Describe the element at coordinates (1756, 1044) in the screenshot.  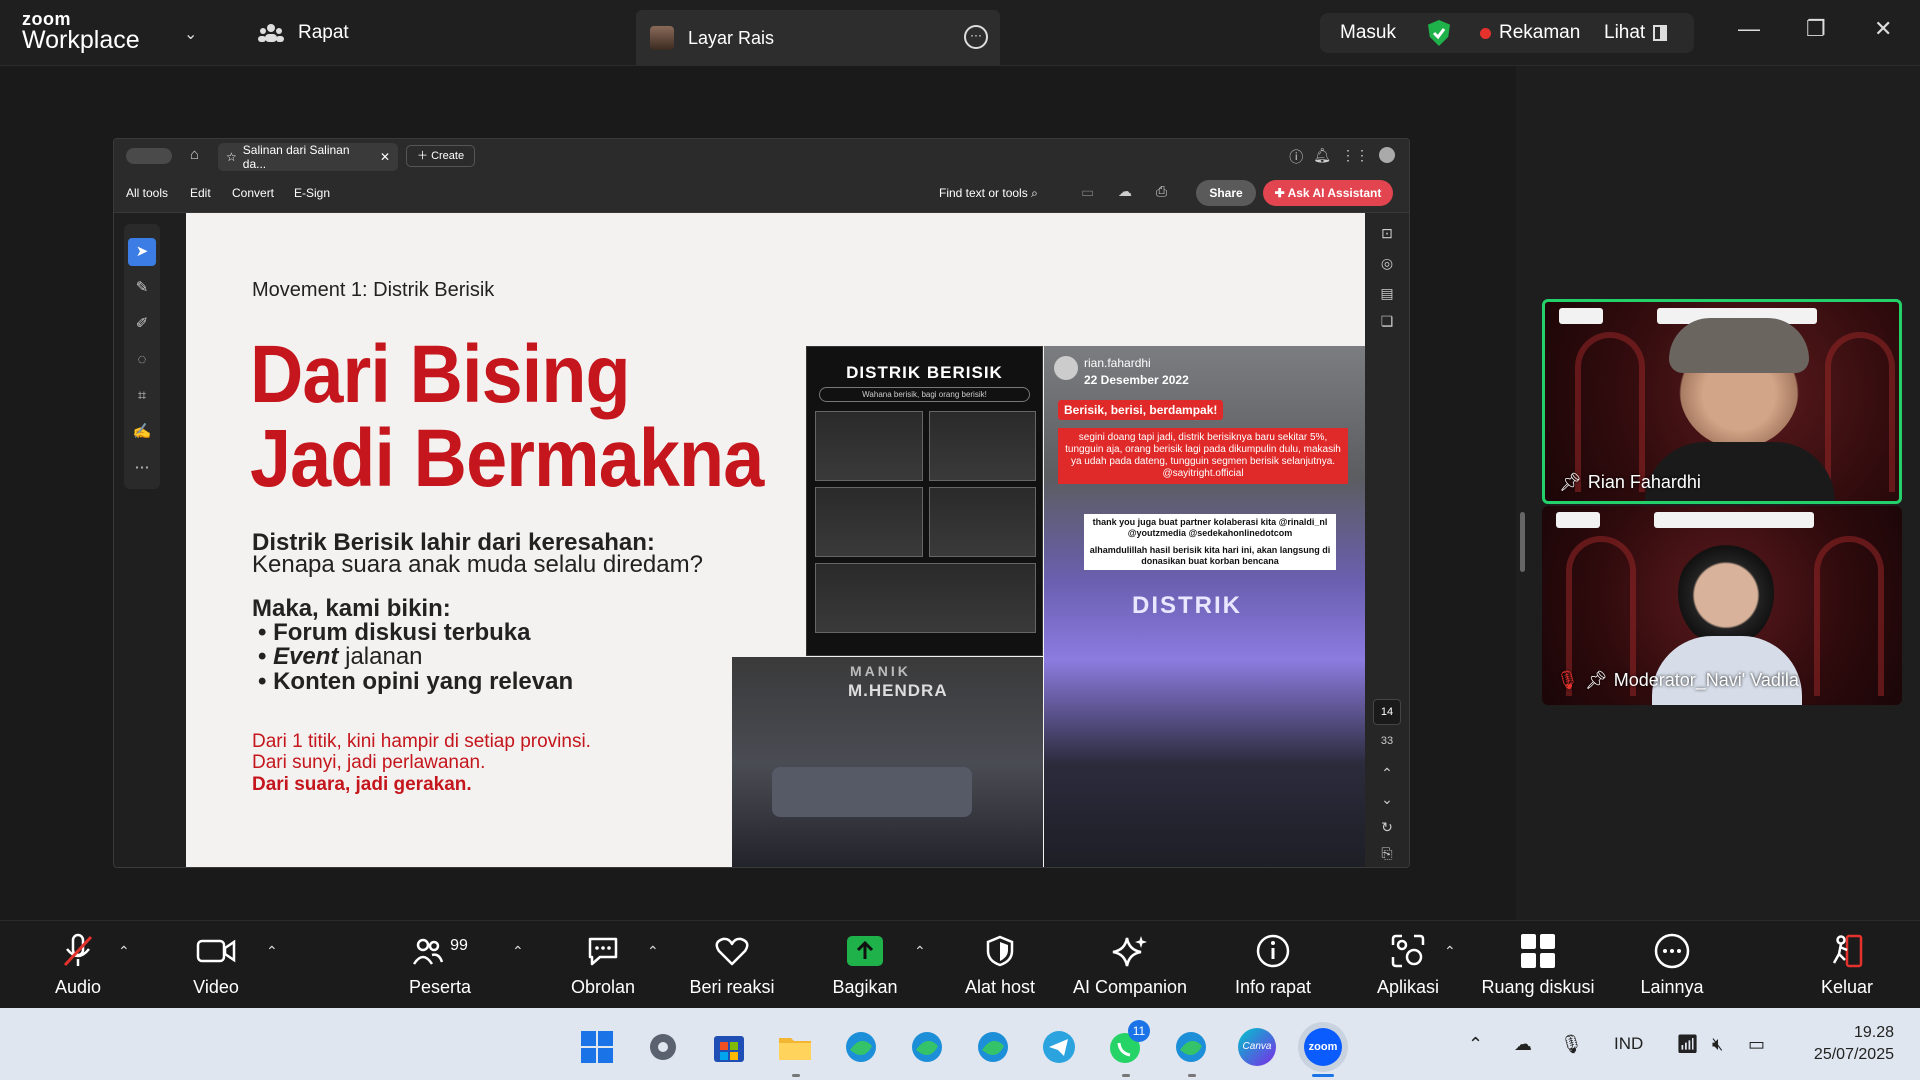
I see `battery-icon: ▭` at that location.